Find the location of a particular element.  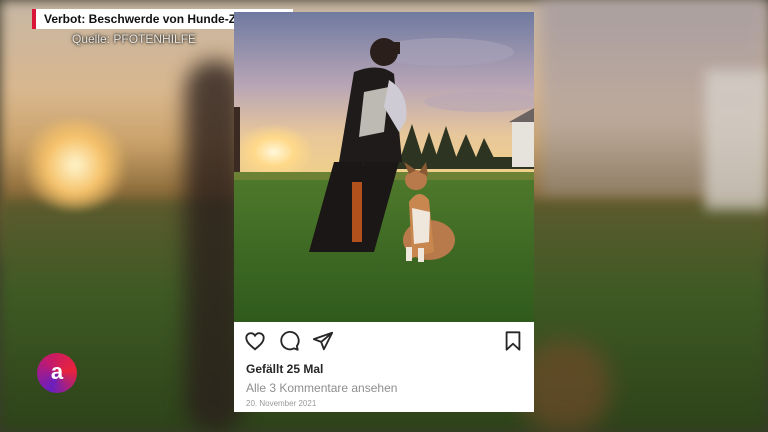

heart-icon is located at coordinates (255, 341).